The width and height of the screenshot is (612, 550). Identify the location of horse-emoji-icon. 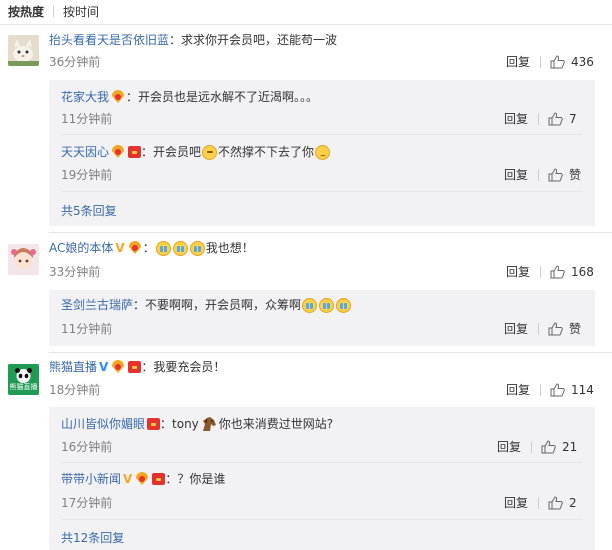
(209, 424).